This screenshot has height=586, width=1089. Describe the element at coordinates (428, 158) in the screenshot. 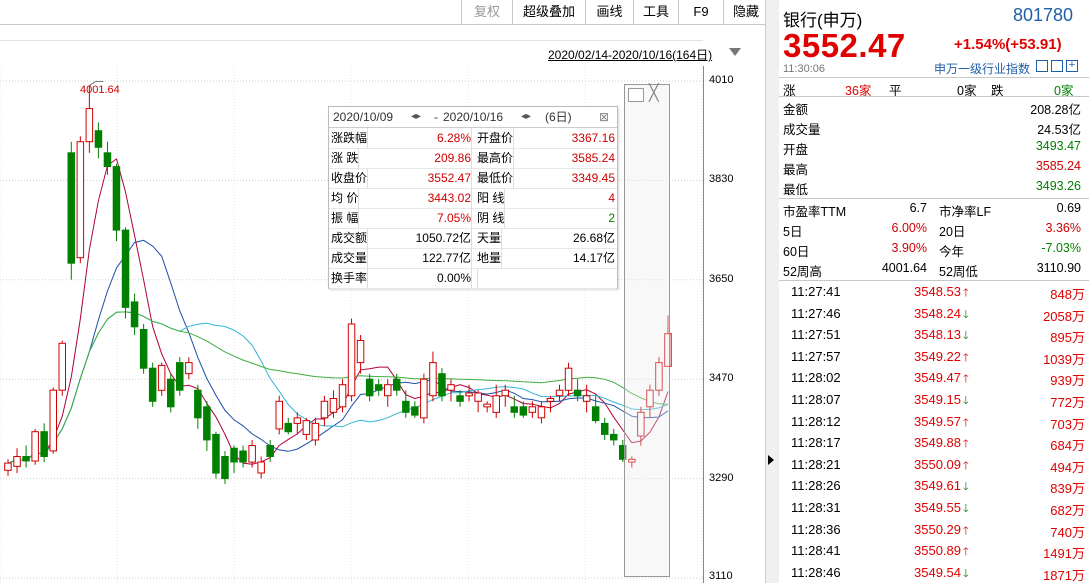

I see `stat-value: 209.86` at that location.